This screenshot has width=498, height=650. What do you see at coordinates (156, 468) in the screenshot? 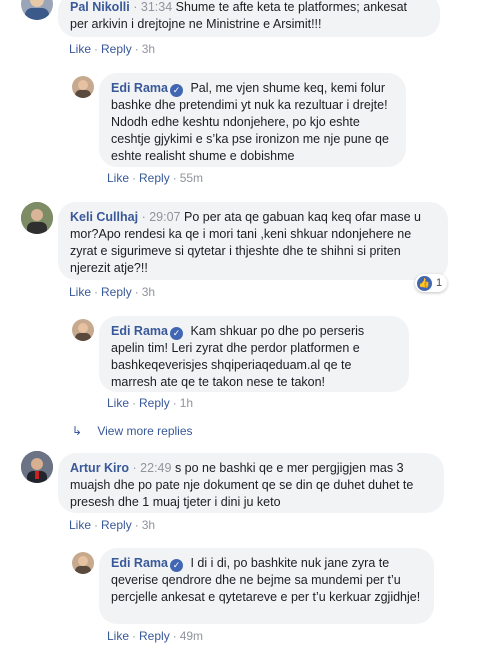
I see `comment-time: 22:49` at bounding box center [156, 468].